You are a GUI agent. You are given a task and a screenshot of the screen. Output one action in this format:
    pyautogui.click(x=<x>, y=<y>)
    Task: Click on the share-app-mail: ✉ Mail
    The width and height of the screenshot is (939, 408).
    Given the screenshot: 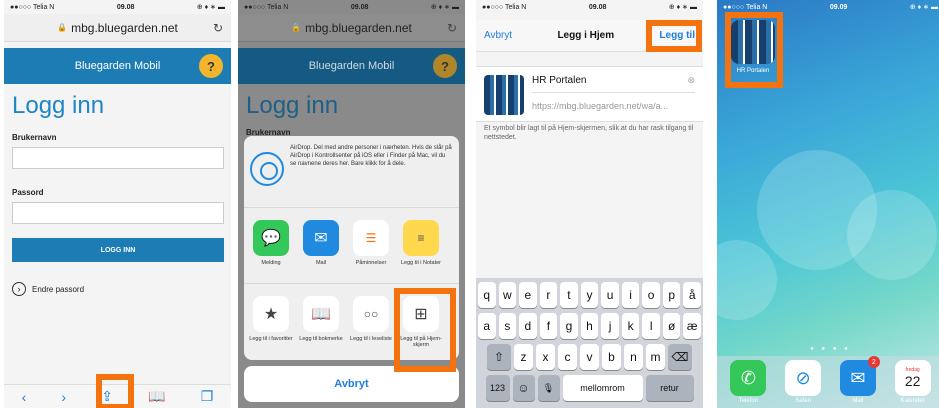 What is the action you would take?
    pyautogui.click(x=321, y=245)
    